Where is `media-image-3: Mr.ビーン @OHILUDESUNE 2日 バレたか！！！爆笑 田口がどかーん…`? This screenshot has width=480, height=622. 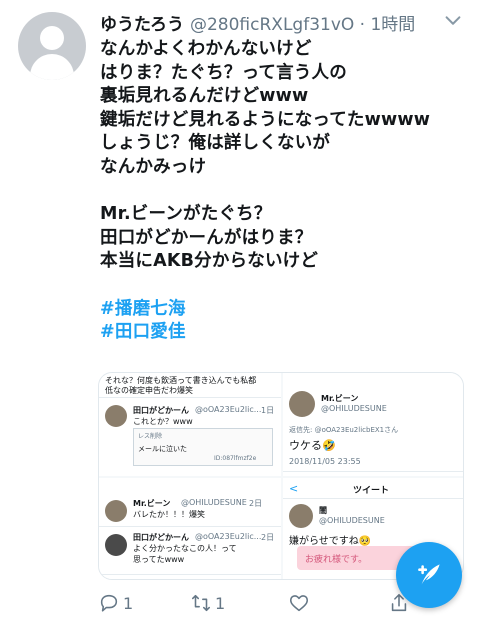
media-image-3: Mr.ビーン @OHILUDESUNE 2日 バレたか！！！爆笑 田口がどかーん… is located at coordinates (190, 528).